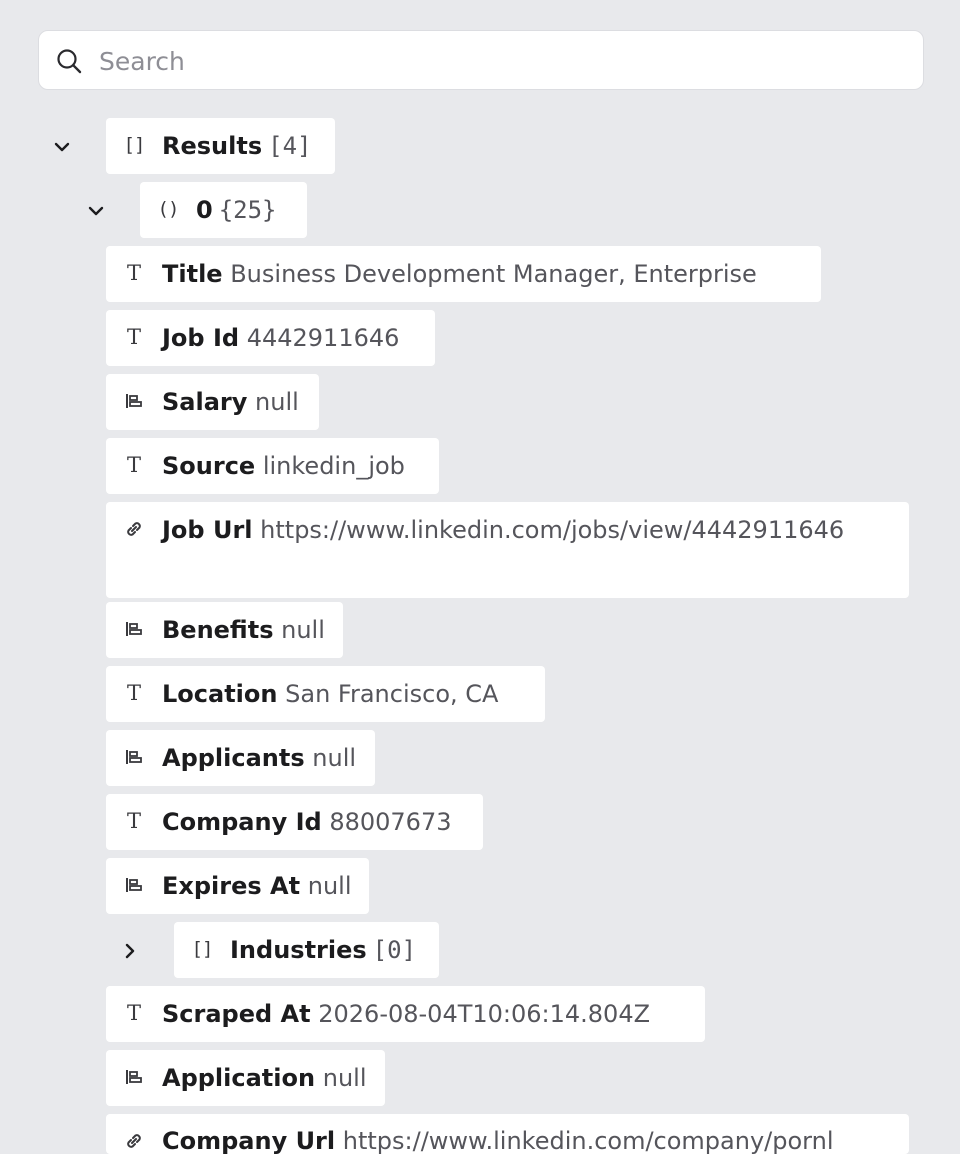 This screenshot has height=1154, width=960. I want to click on field-application: Application null, so click(245, 1078).